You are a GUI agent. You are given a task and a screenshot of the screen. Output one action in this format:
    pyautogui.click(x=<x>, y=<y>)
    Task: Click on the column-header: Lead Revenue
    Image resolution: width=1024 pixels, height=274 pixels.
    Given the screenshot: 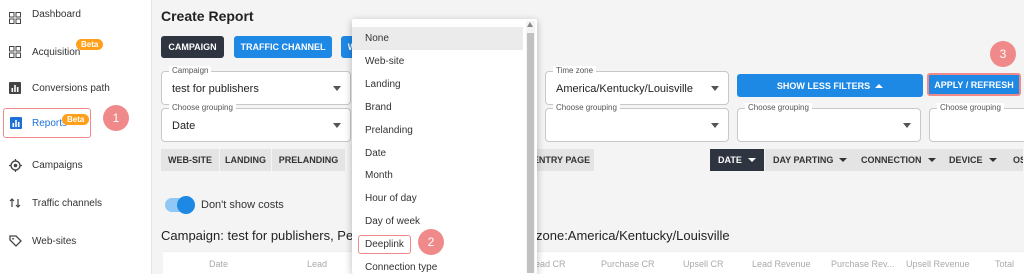 What is the action you would take?
    pyautogui.click(x=781, y=264)
    